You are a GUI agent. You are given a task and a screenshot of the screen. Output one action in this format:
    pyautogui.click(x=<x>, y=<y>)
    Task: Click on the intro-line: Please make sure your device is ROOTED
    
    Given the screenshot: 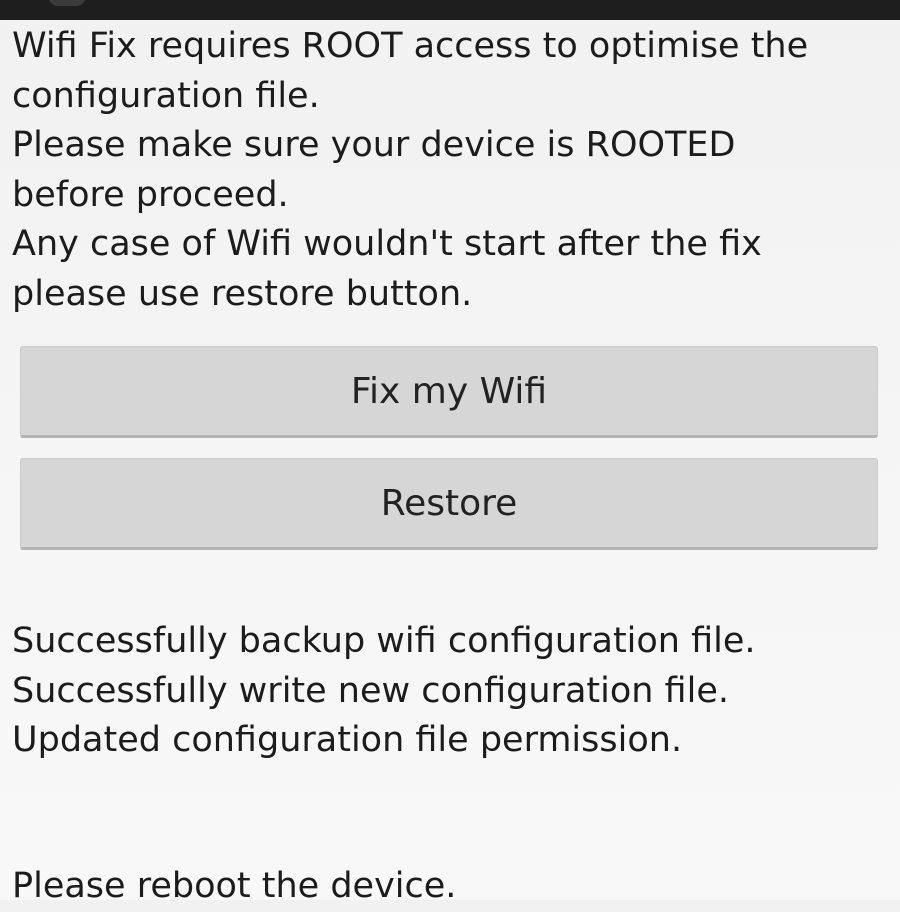 What is the action you would take?
    pyautogui.click(x=374, y=145)
    